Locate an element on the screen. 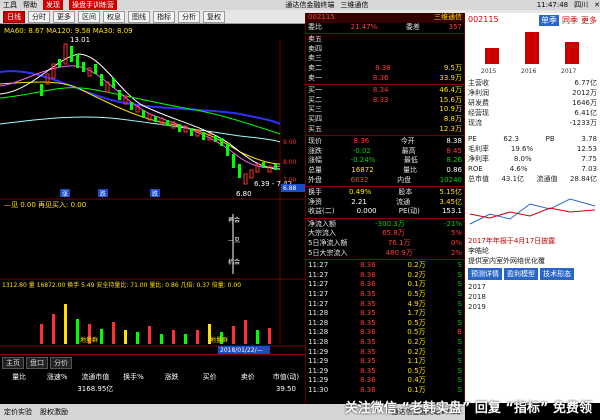 This screenshot has width=600, height=420. tab-model: 盈利模型 is located at coordinates (521, 274).